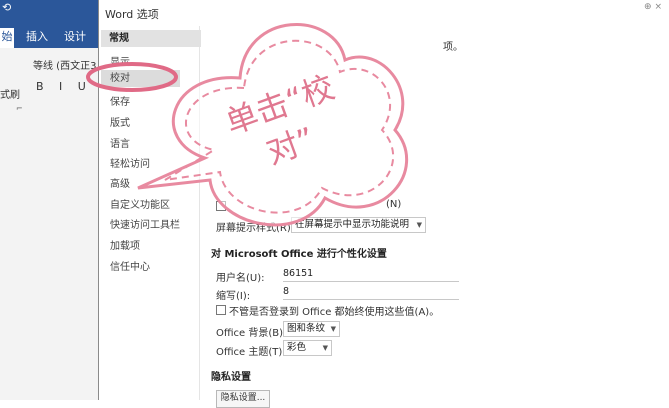  I want to click on tab-insert: 插入, so click(37, 38).